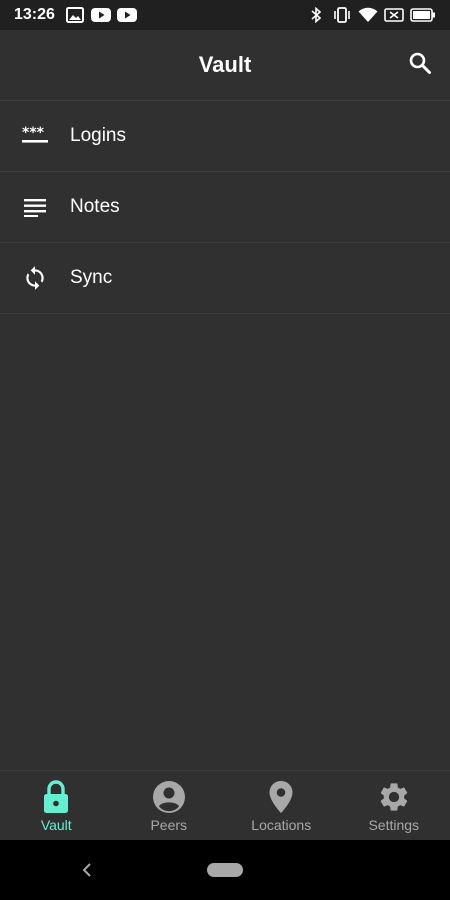 The image size is (450, 900). What do you see at coordinates (316, 15) in the screenshot?
I see `bluetooth-icon` at bounding box center [316, 15].